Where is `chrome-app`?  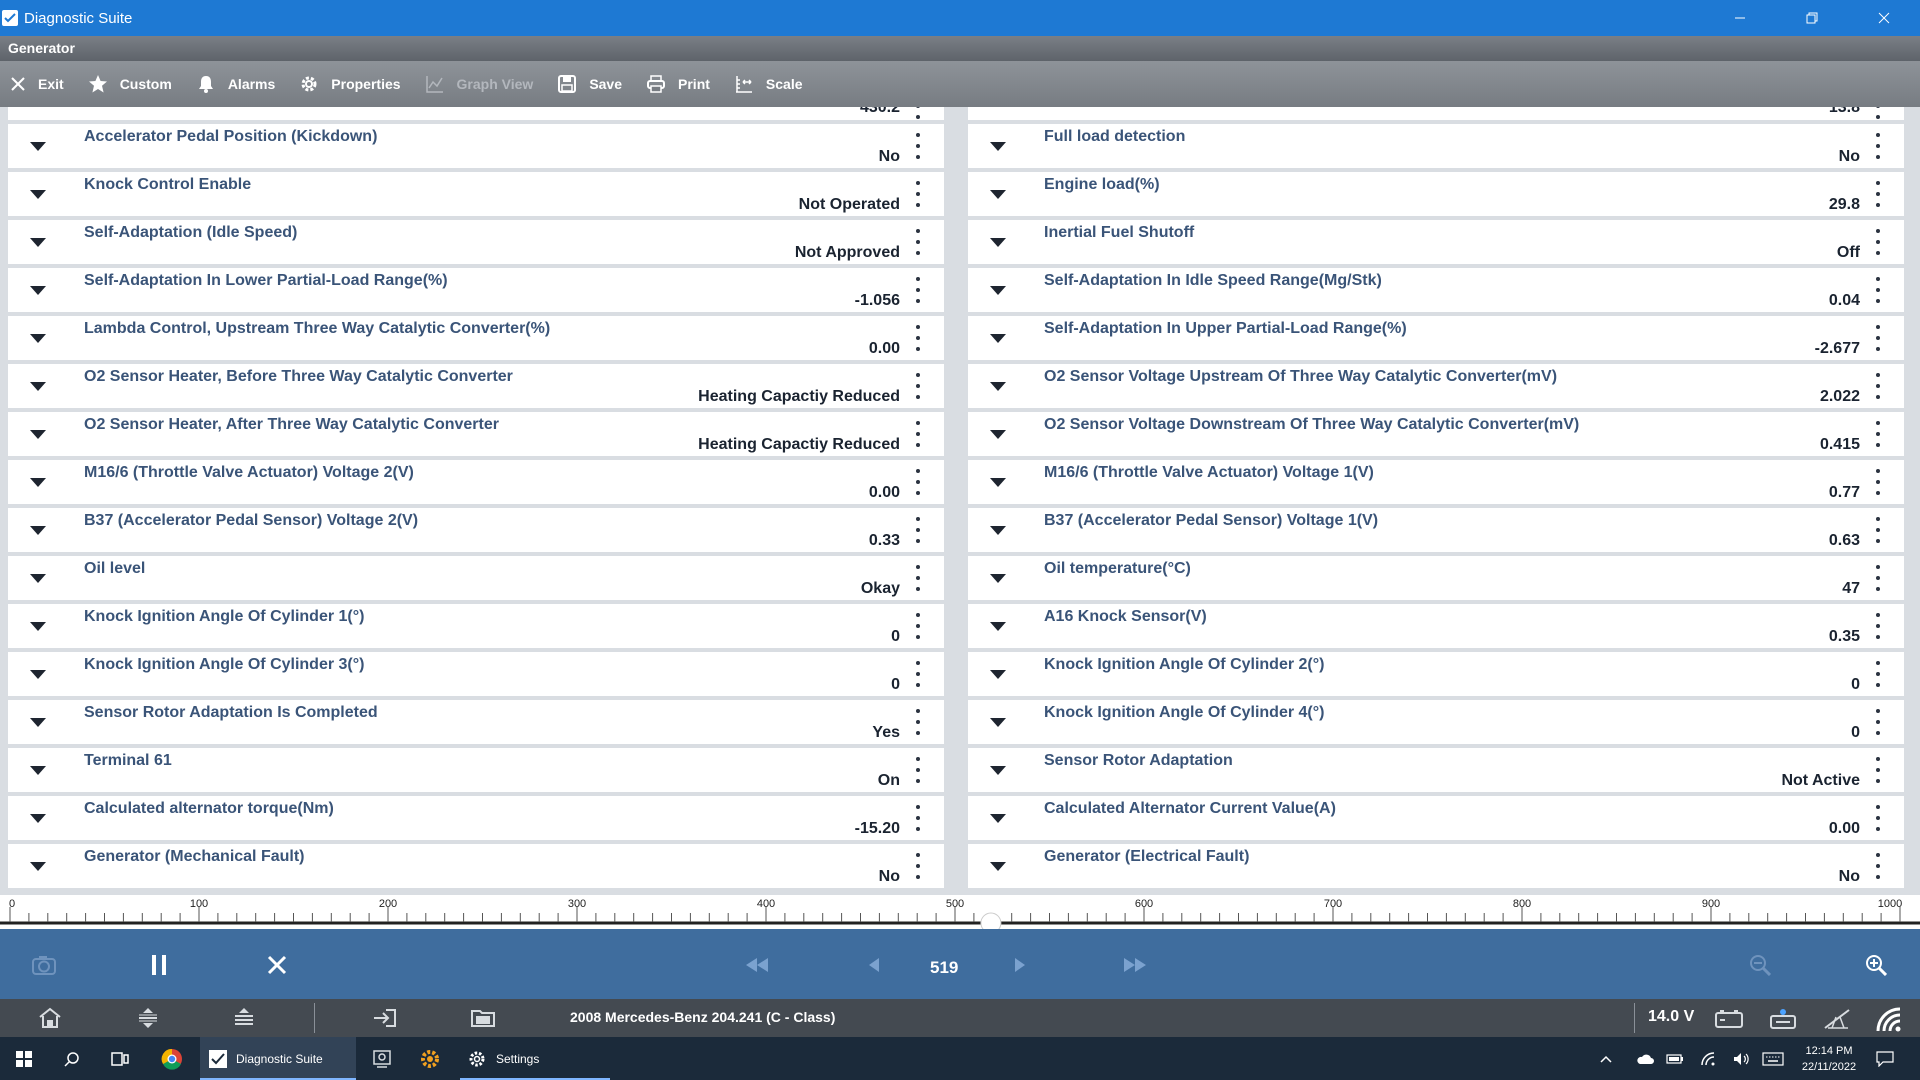 chrome-app is located at coordinates (172, 1058).